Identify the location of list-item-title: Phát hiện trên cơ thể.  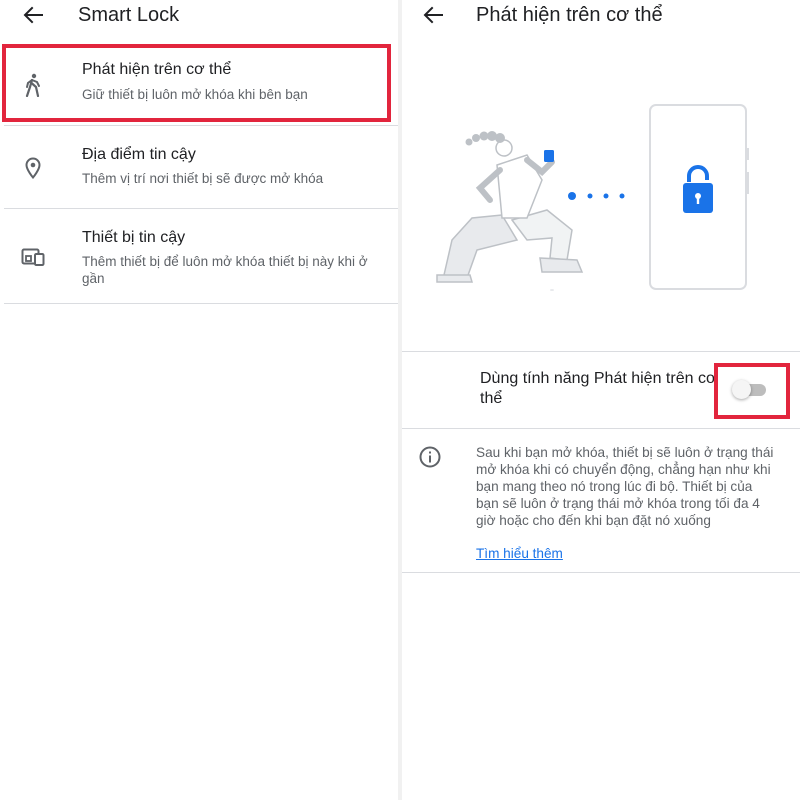
(157, 69).